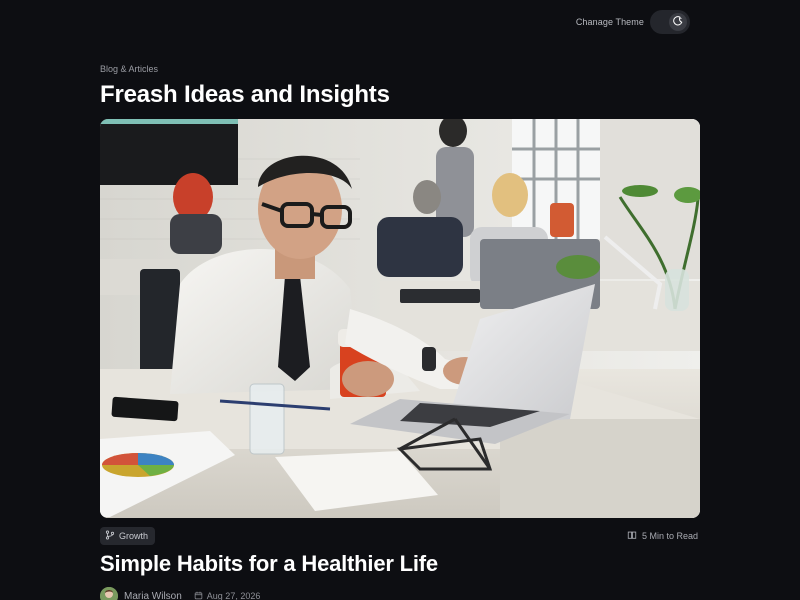 The height and width of the screenshot is (600, 800). What do you see at coordinates (269, 564) in the screenshot?
I see `article-title: Simple Habits for a Healthier Life` at bounding box center [269, 564].